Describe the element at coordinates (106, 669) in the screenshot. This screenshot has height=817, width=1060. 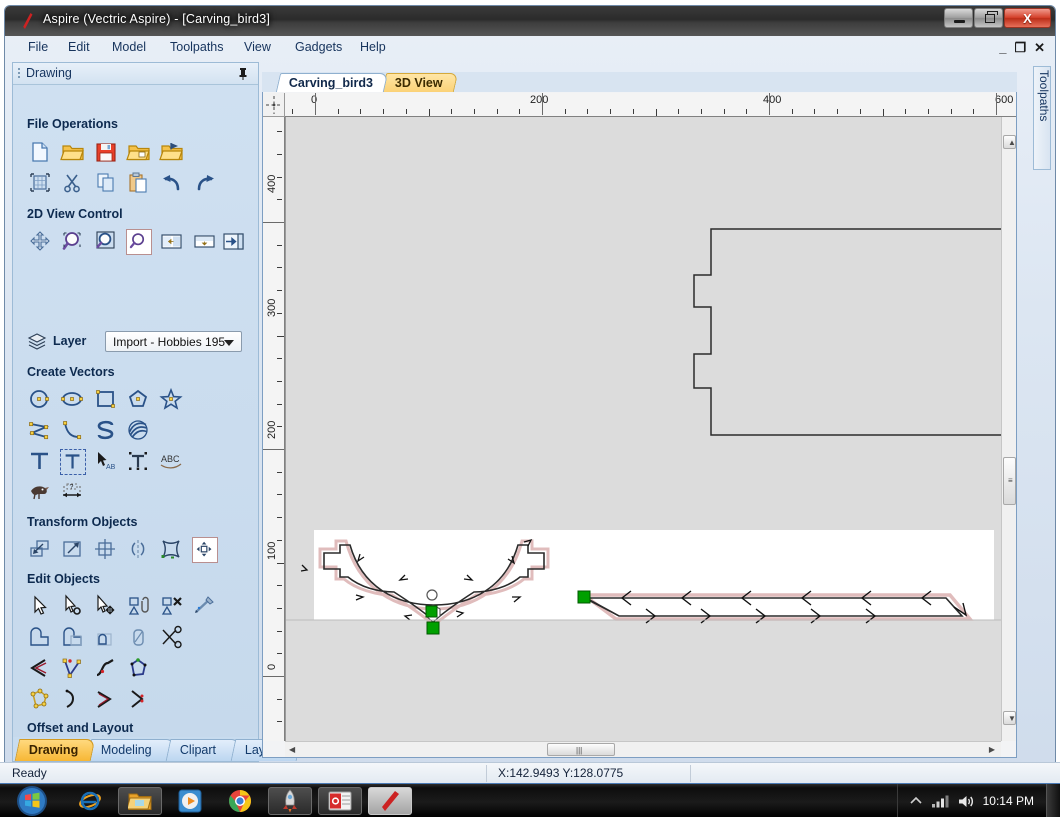
I see `curve-fit-icon` at that location.